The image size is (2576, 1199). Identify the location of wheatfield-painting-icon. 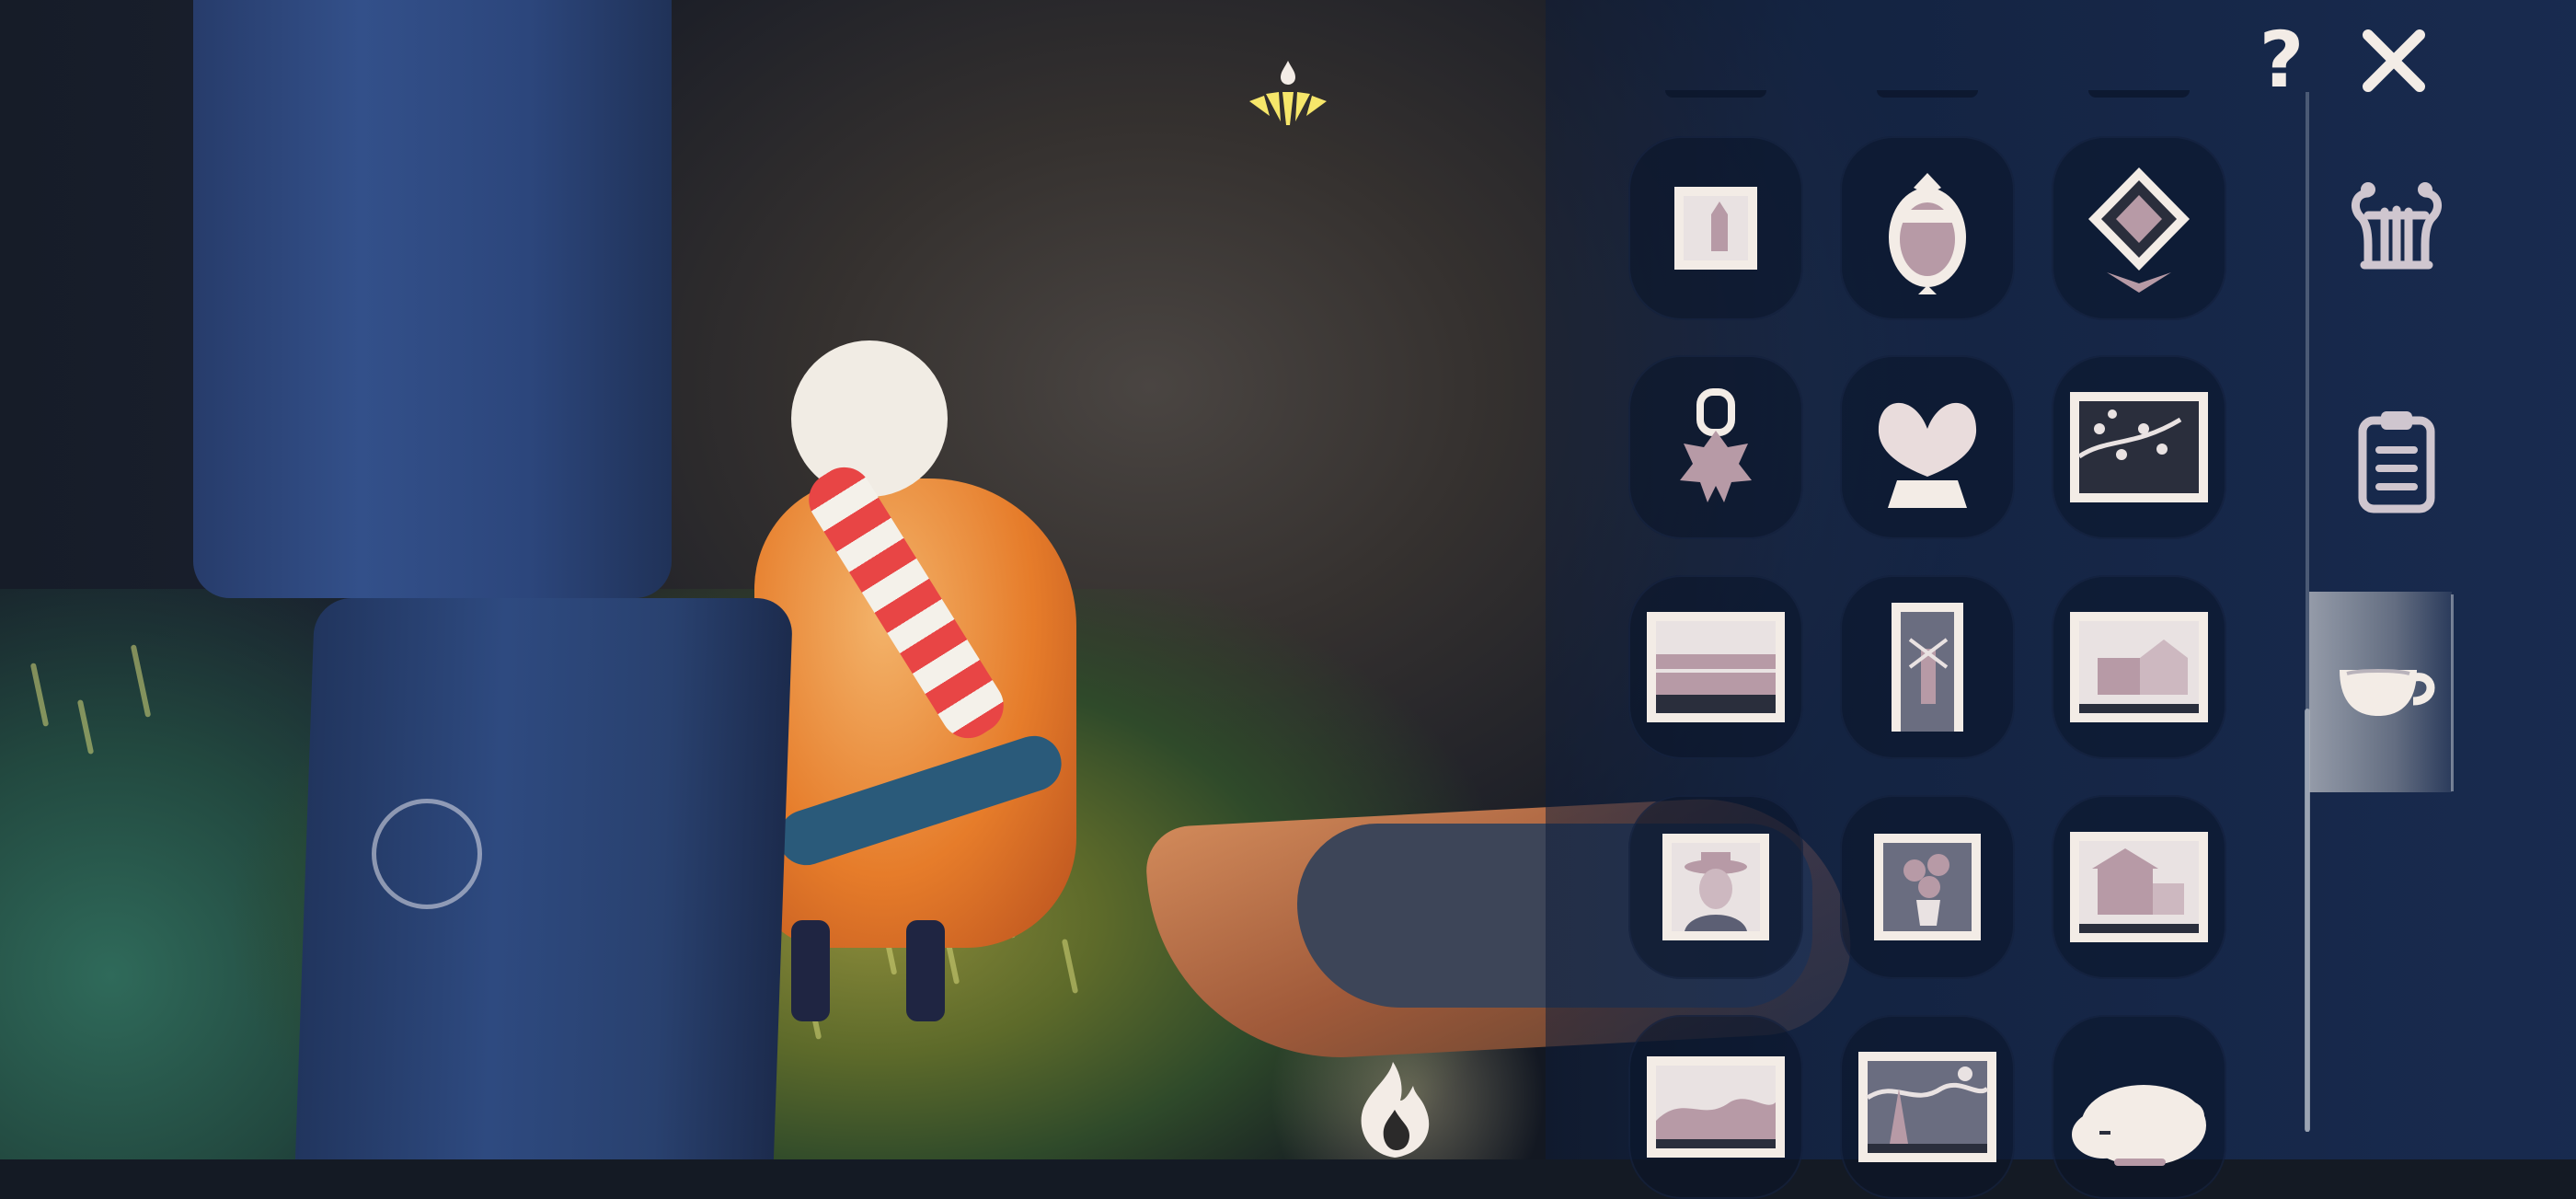
(1716, 667).